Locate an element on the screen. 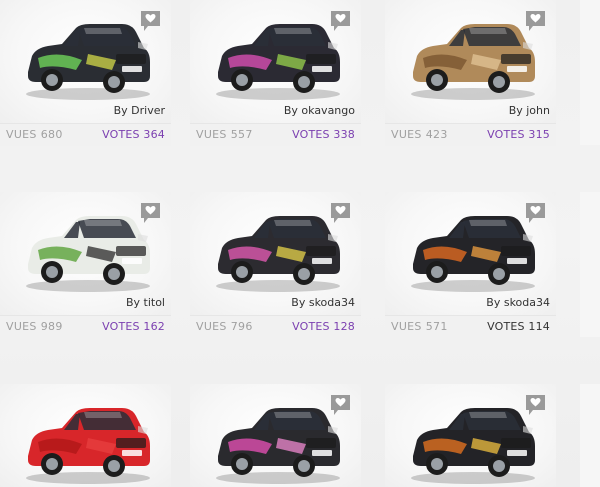 The height and width of the screenshot is (487, 600). design-card: By titol VUES 989 VOTES 162 is located at coordinates (85, 265).